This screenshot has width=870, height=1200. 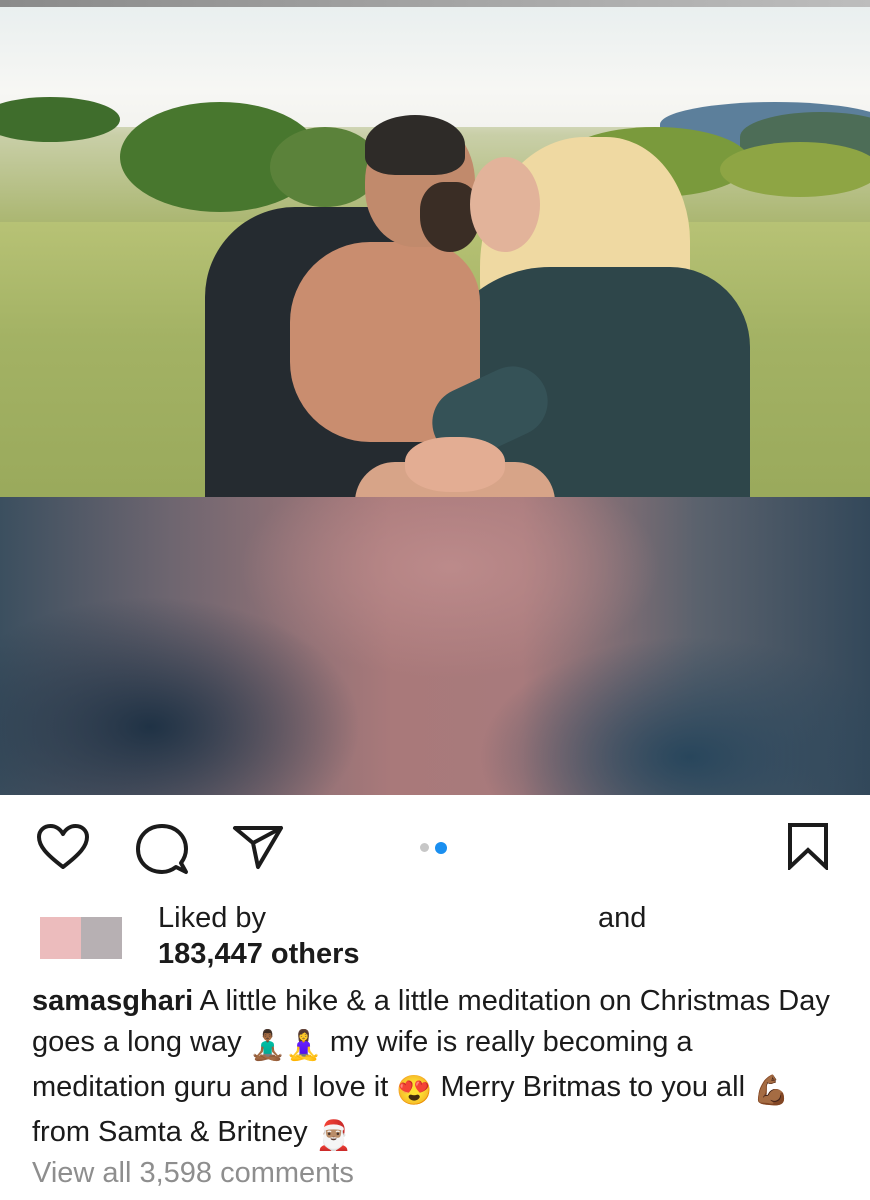 I want to click on carousel-dot-active, so click(x=441, y=847).